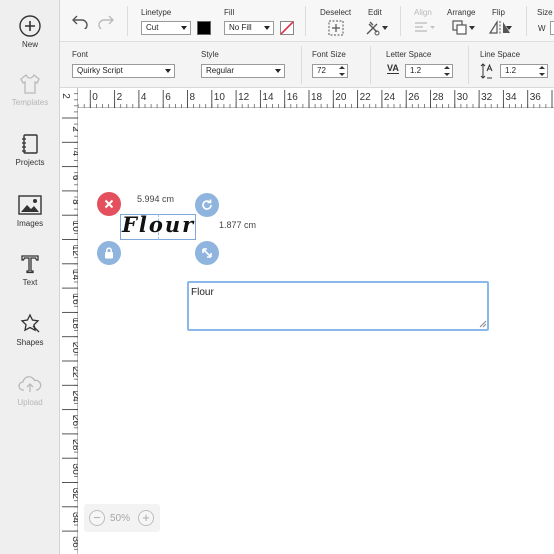  What do you see at coordinates (498, 12) in the screenshot?
I see `flip-label: Flip` at bounding box center [498, 12].